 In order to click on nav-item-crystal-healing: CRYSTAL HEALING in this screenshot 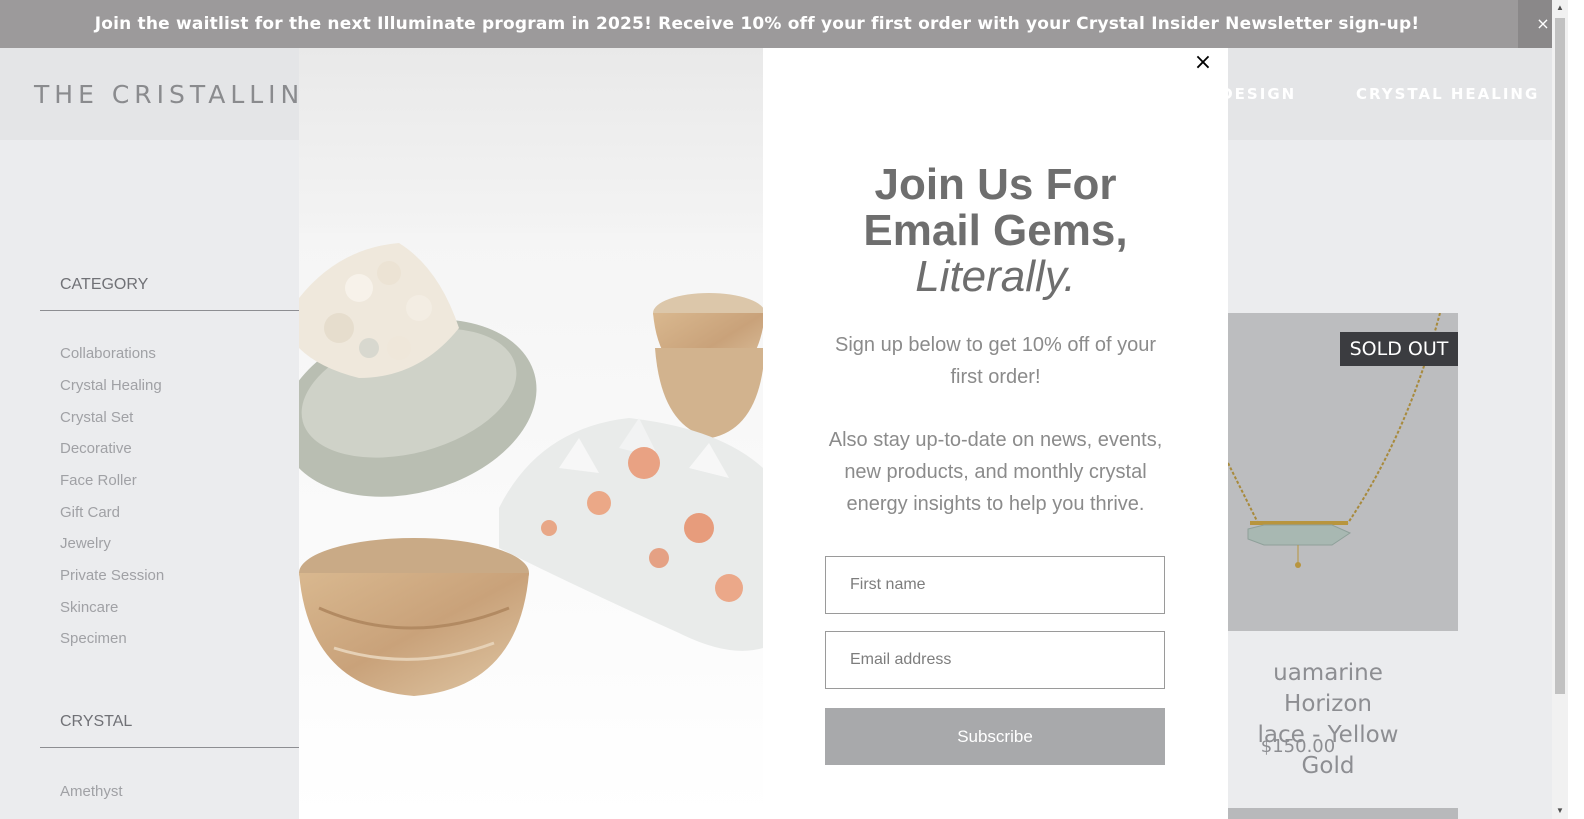, I will do `click(1447, 94)`.